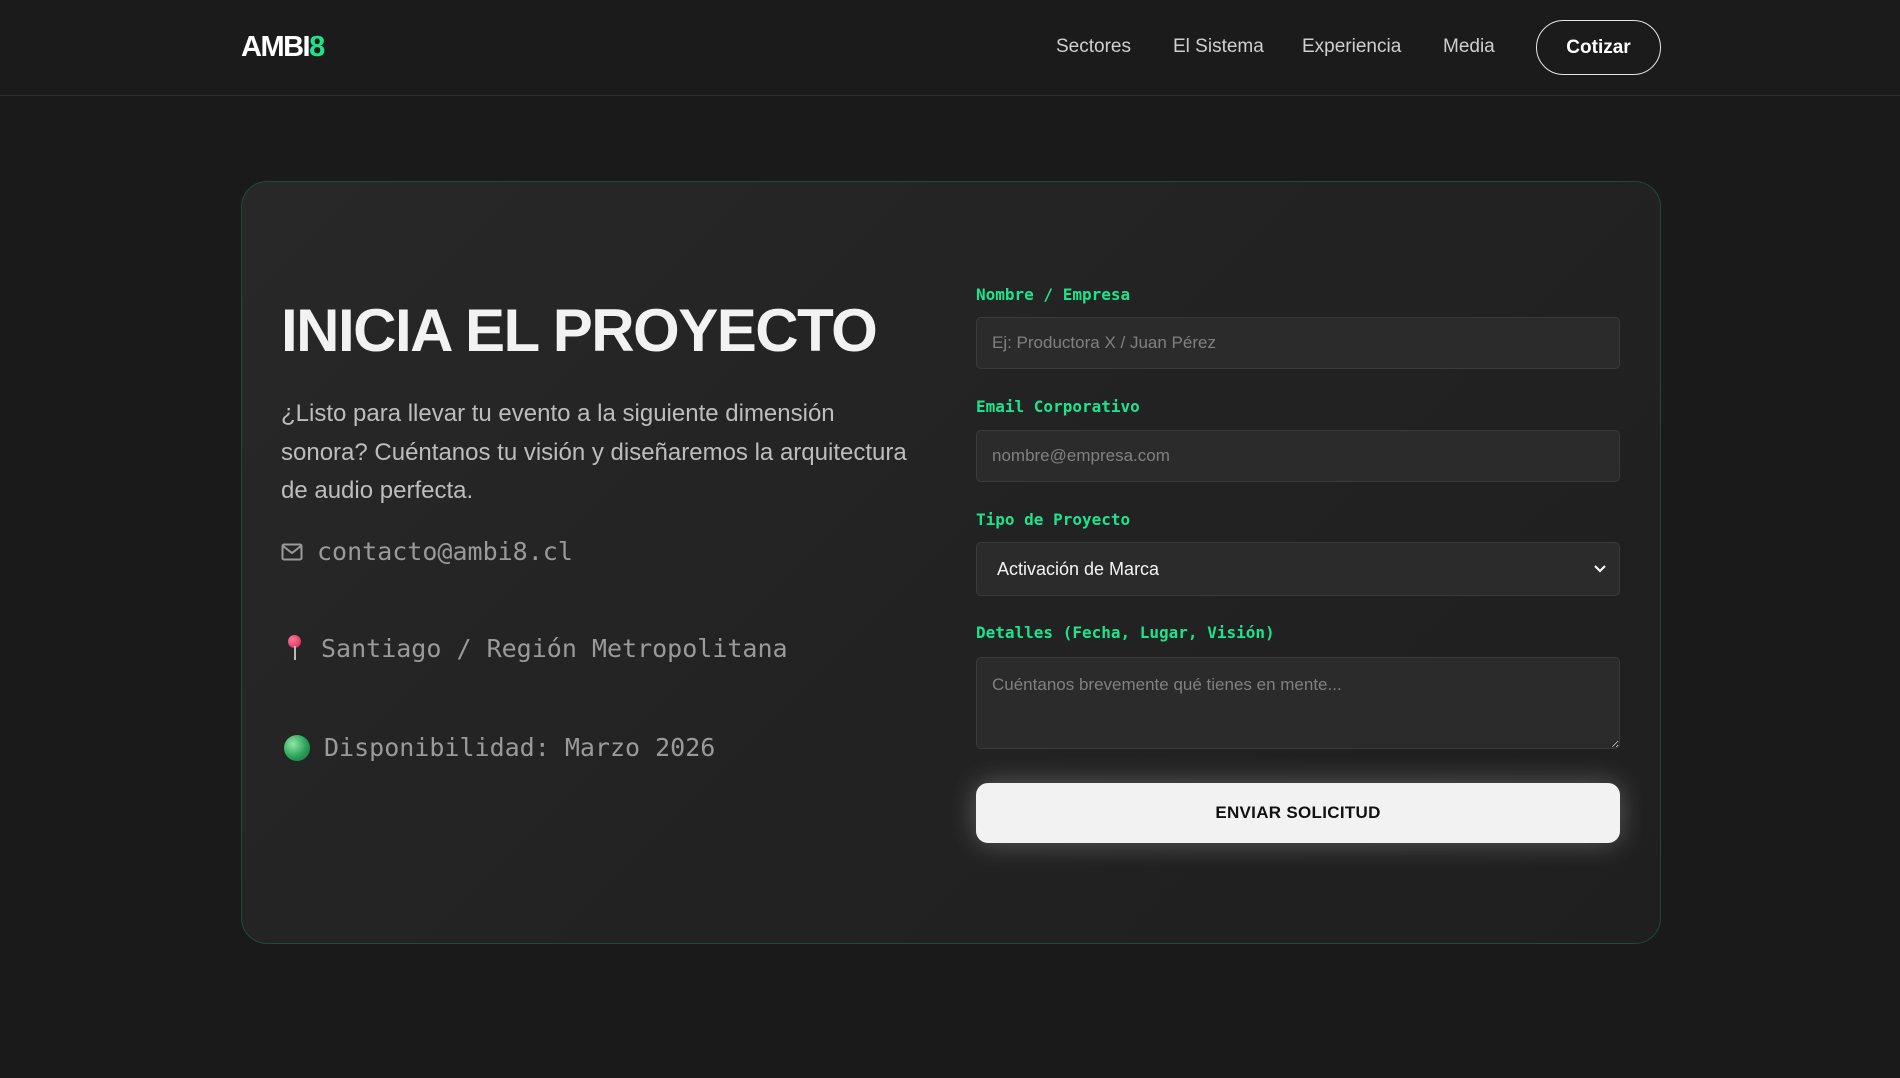 This screenshot has width=1900, height=1078. What do you see at coordinates (294, 648) in the screenshot?
I see `pin-icon` at bounding box center [294, 648].